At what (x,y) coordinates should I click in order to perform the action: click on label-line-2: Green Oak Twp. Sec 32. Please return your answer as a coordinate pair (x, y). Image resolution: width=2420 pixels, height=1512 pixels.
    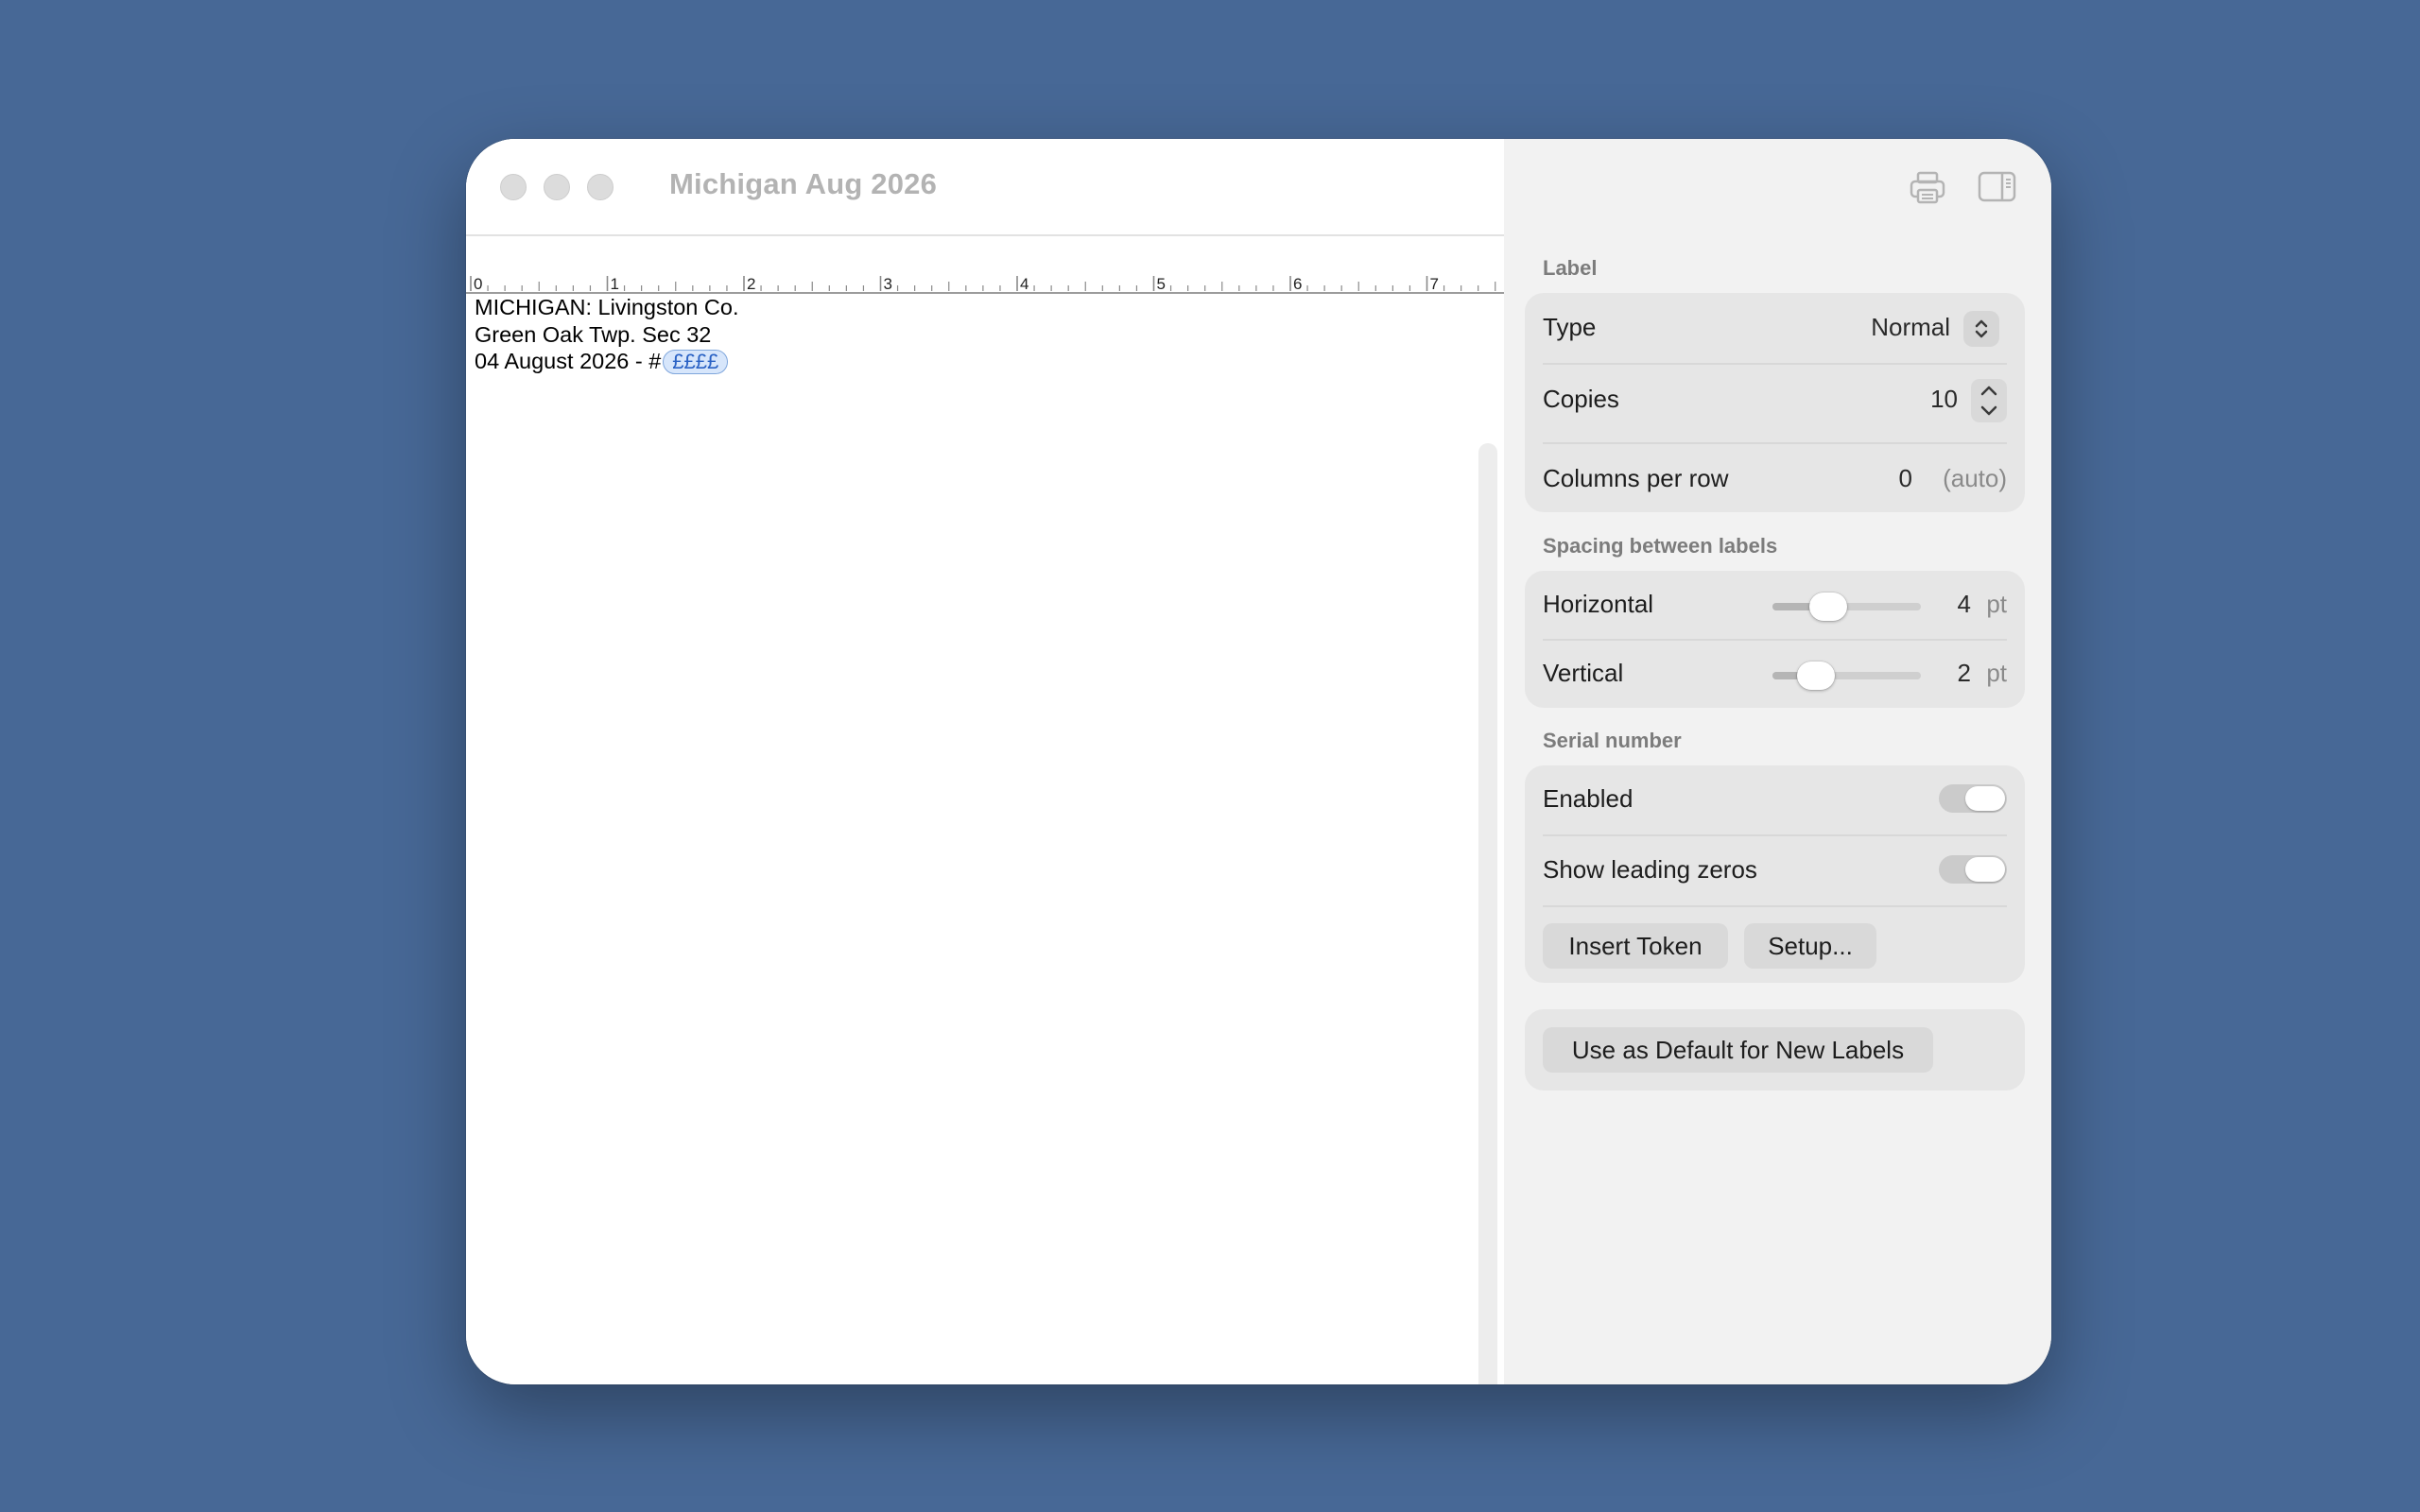
    Looking at the image, I should click on (593, 334).